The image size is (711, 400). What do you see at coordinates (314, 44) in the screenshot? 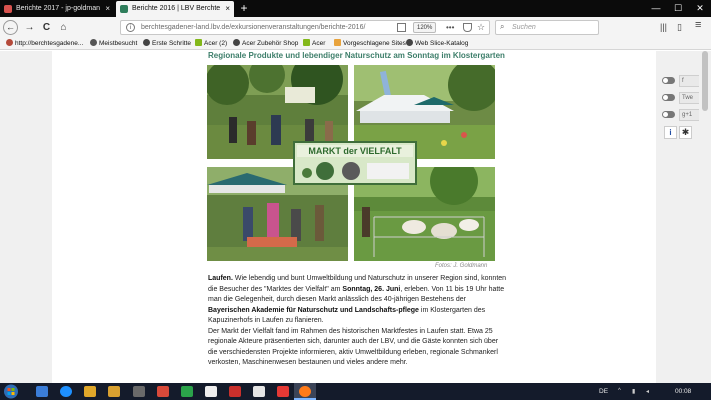
I see `bookmark-item: Acer` at bounding box center [314, 44].